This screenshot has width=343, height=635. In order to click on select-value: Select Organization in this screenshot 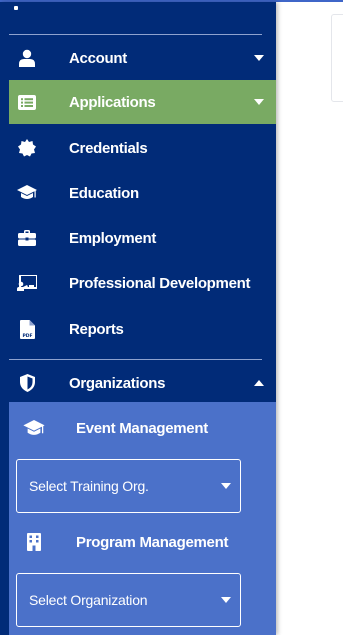, I will do `click(88, 600)`.